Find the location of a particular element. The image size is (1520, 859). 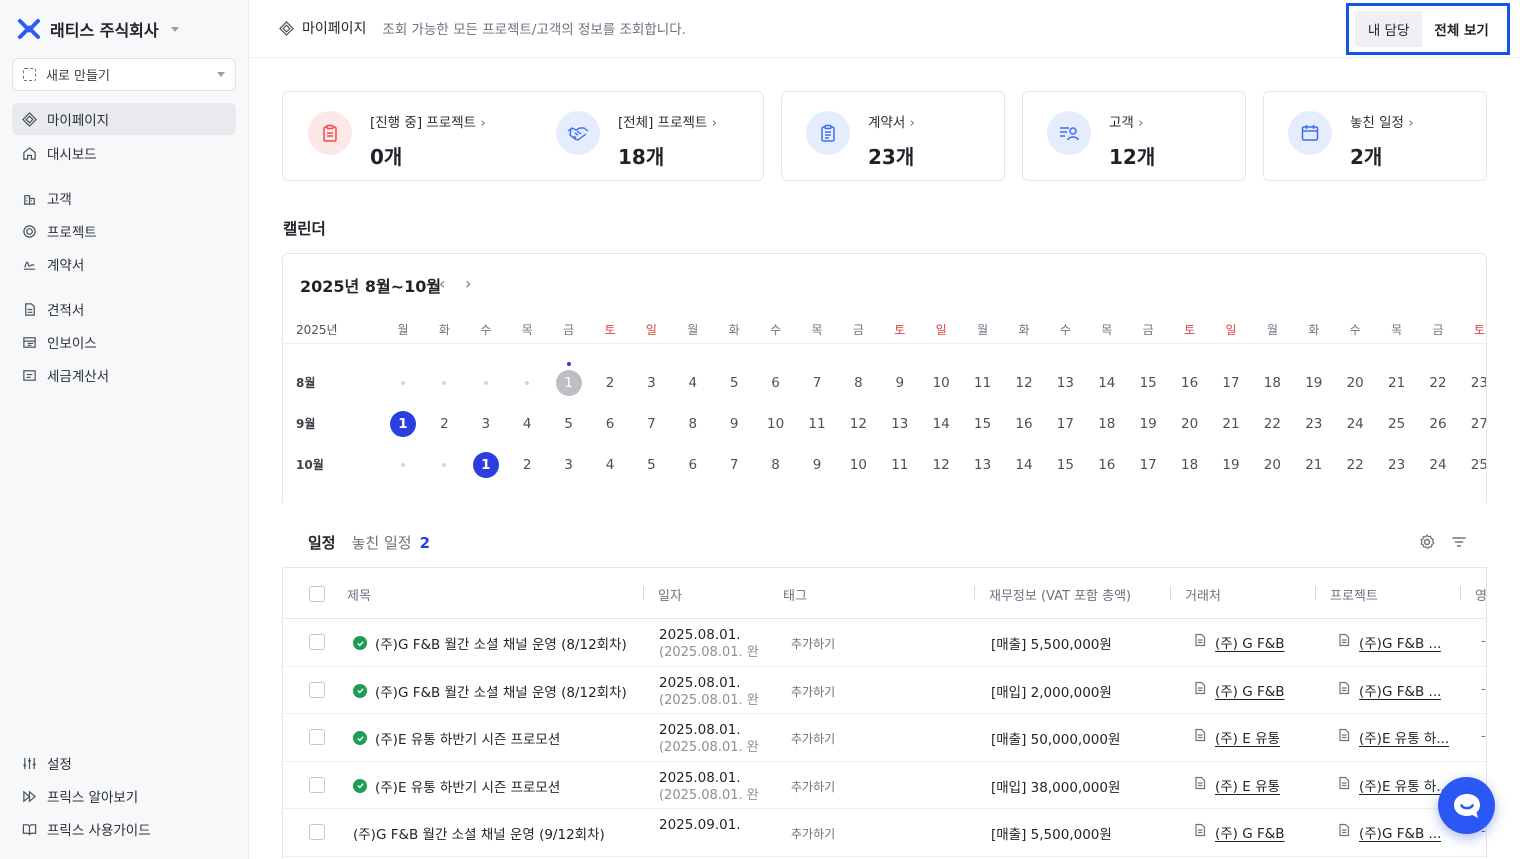

sidebar-item-invoices: 인보이스 is located at coordinates (124, 342).